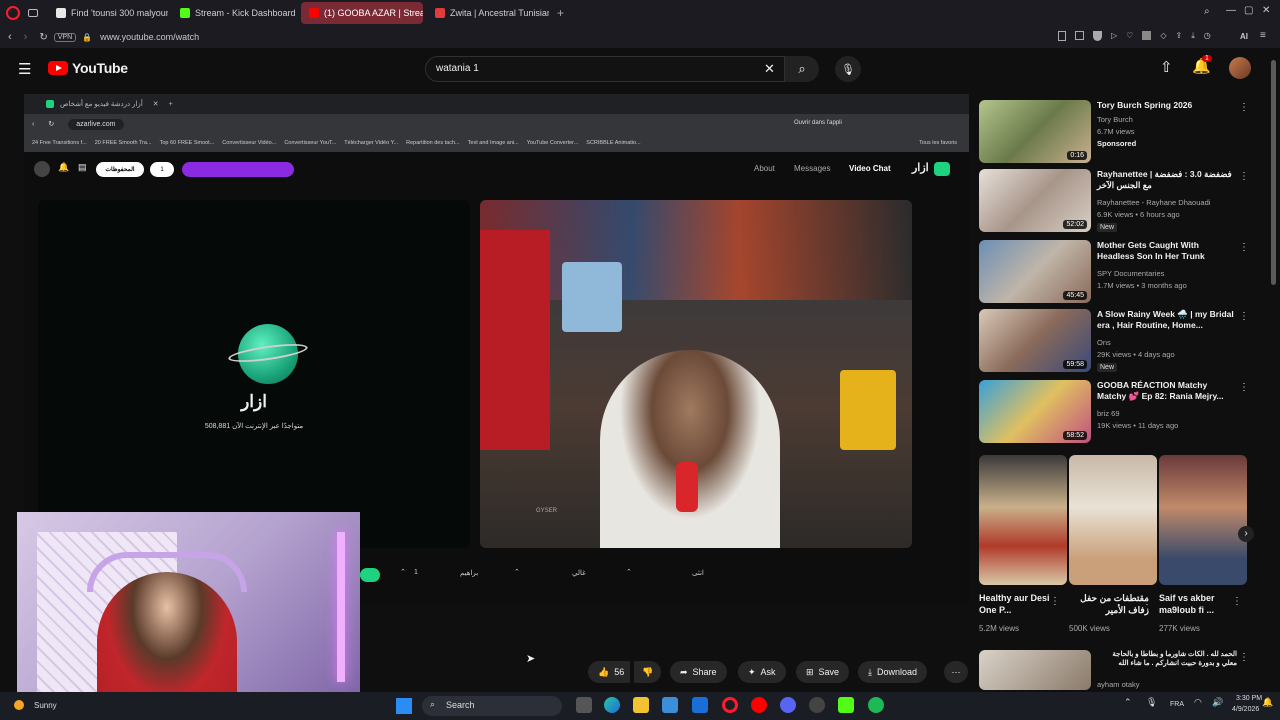  Describe the element at coordinates (802, 69) in the screenshot. I see `search-button: ⌕` at that location.